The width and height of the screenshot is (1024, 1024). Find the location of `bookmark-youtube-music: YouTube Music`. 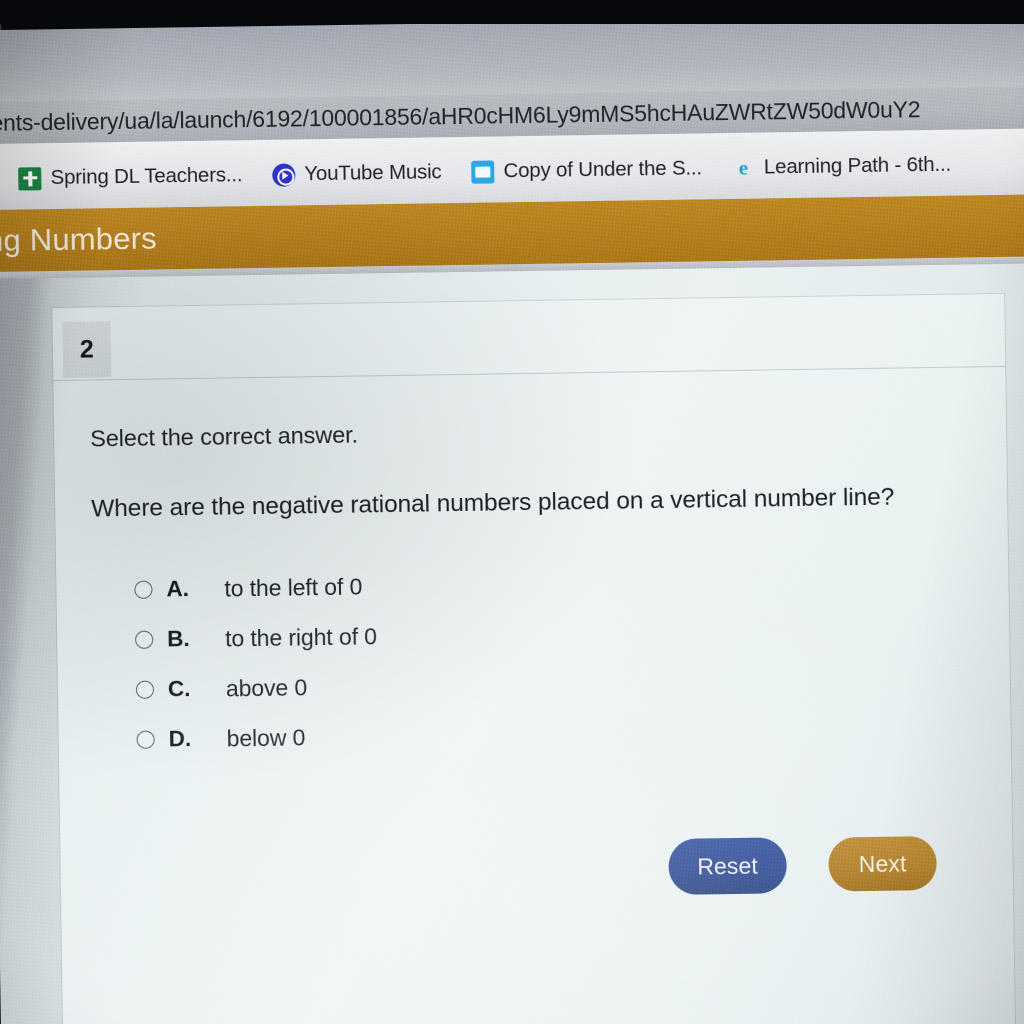

bookmark-youtube-music: YouTube Music is located at coordinates (357, 173).